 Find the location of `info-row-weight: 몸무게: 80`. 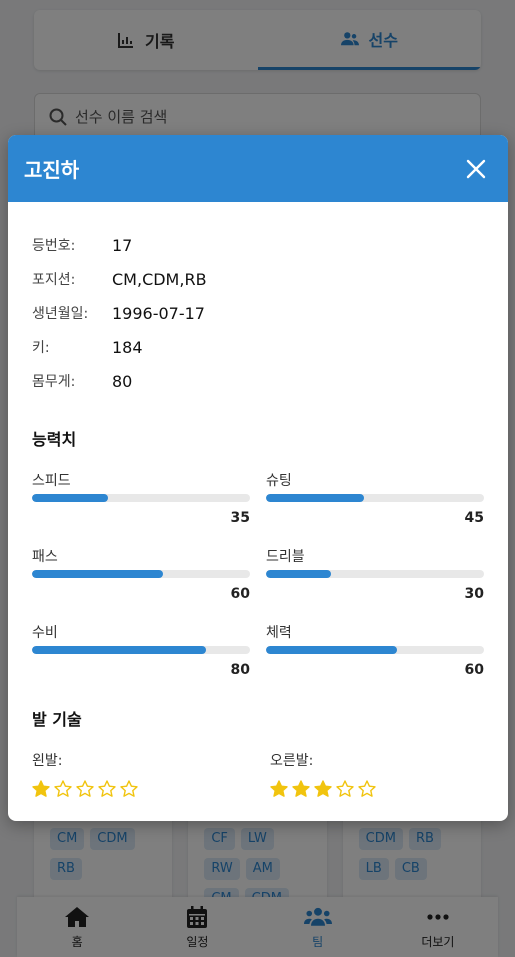

info-row-weight: 몸무게: 80 is located at coordinates (258, 381).